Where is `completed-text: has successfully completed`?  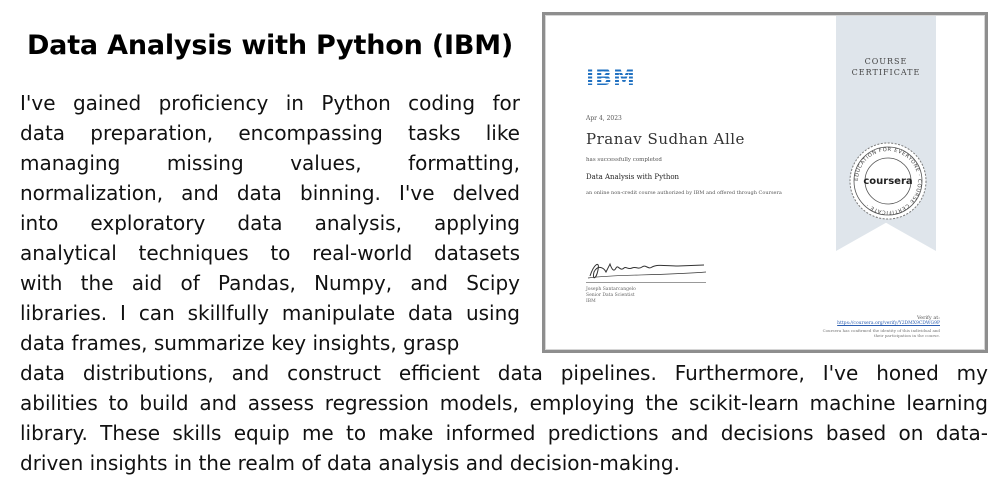
completed-text: has successfully completed is located at coordinates (624, 160).